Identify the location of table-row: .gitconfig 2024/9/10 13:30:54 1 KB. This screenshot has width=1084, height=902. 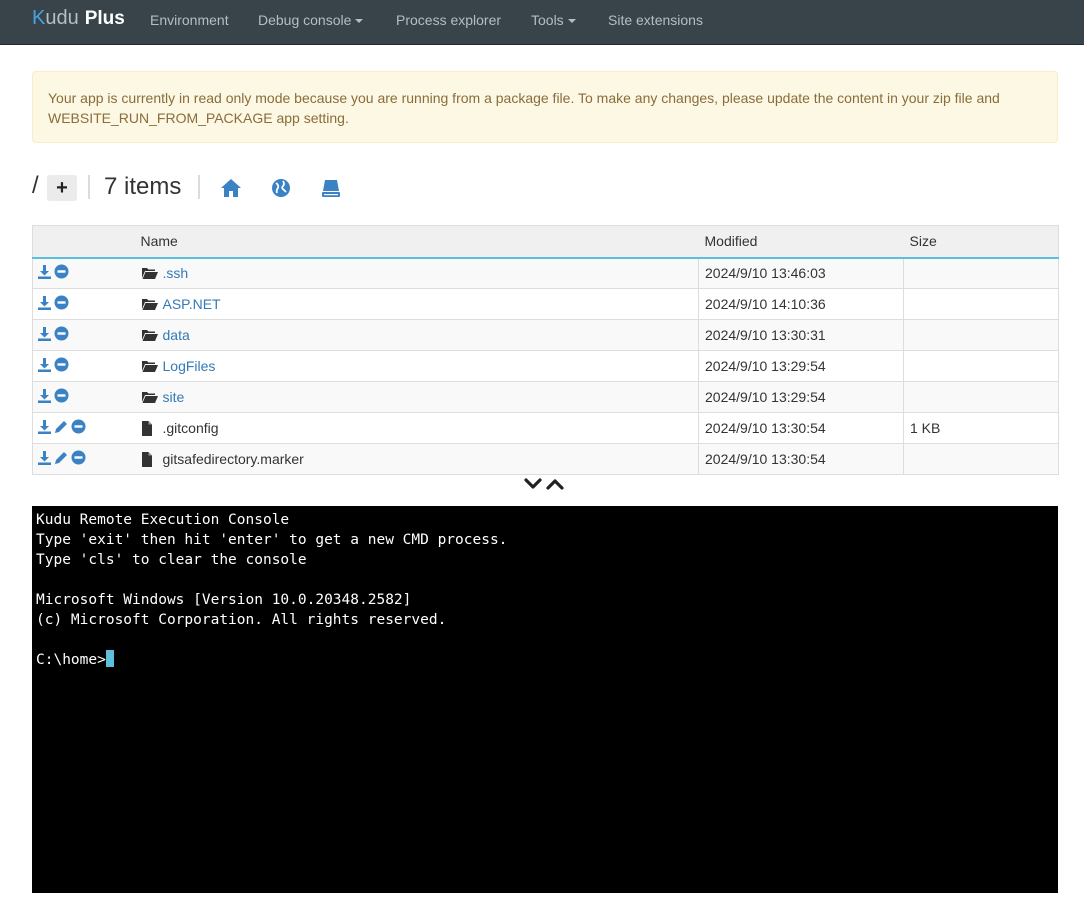
(545, 428).